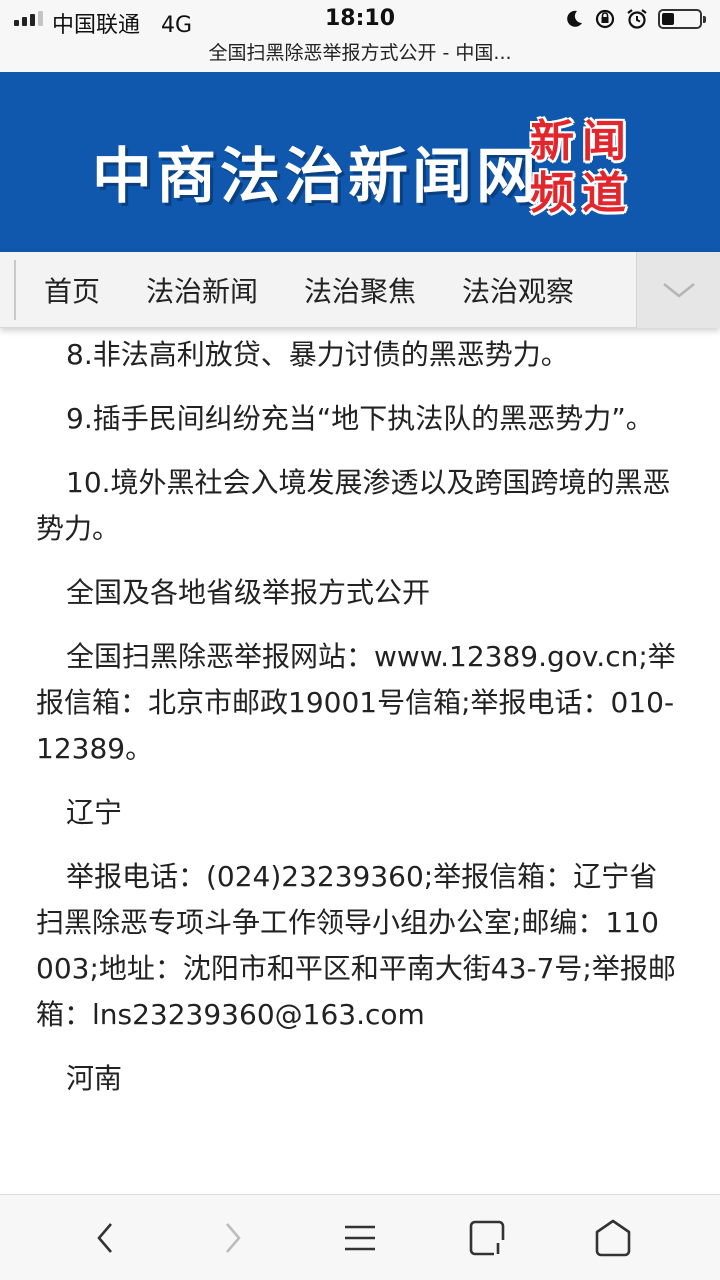 The width and height of the screenshot is (720, 1280). I want to click on back-button, so click(105, 1238).